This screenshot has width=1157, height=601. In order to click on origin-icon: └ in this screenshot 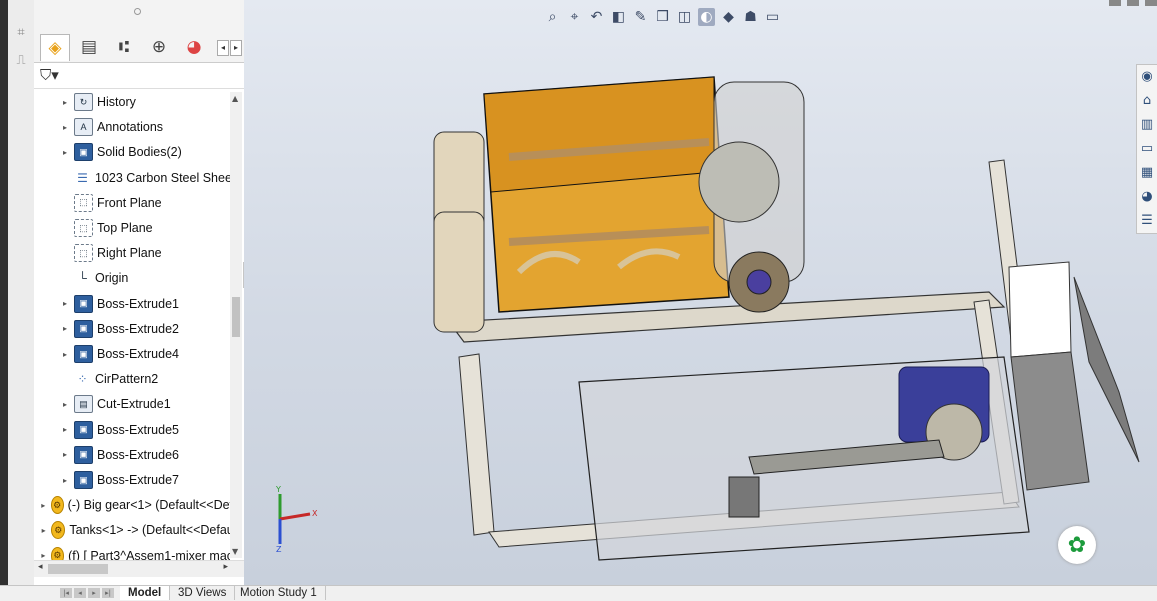, I will do `click(82, 278)`.